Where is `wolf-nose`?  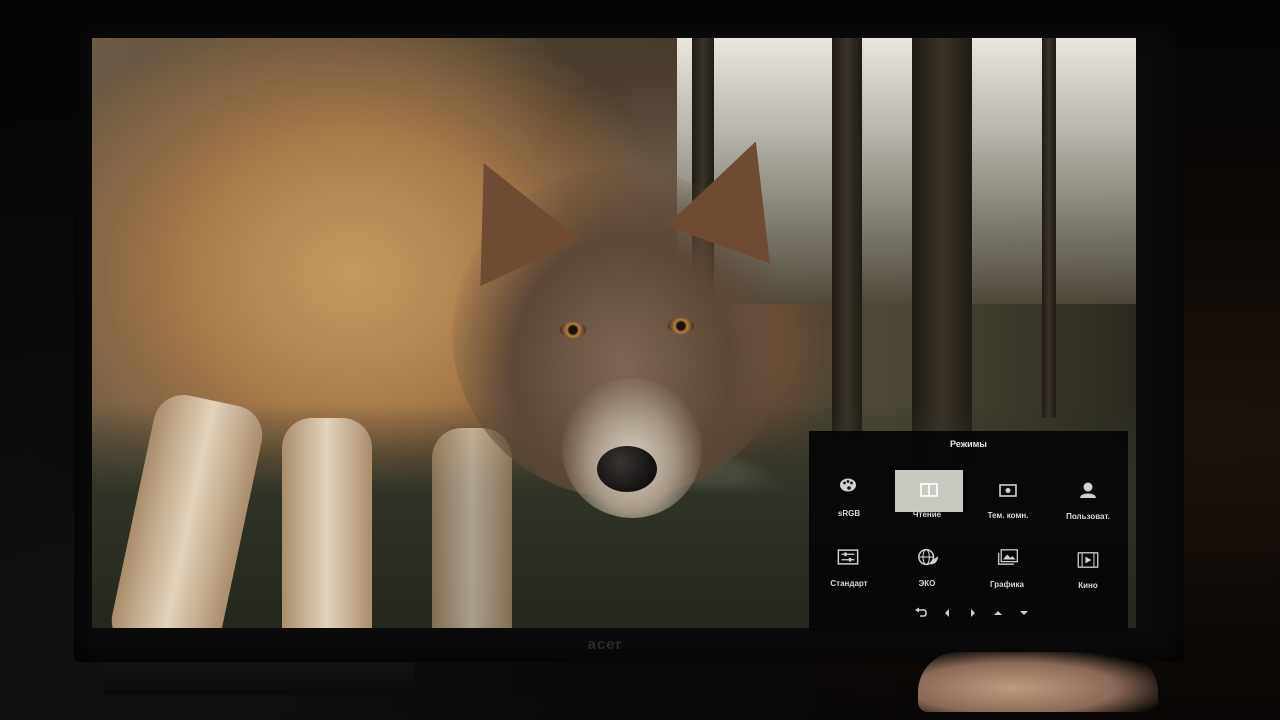
wolf-nose is located at coordinates (627, 469).